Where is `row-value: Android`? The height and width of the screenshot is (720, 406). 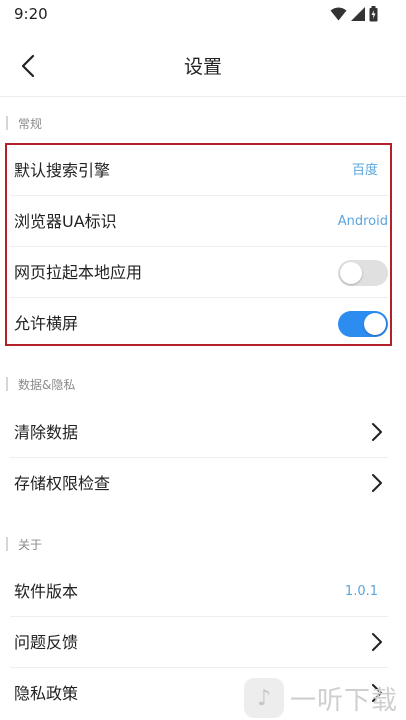 row-value: Android is located at coordinates (362, 221).